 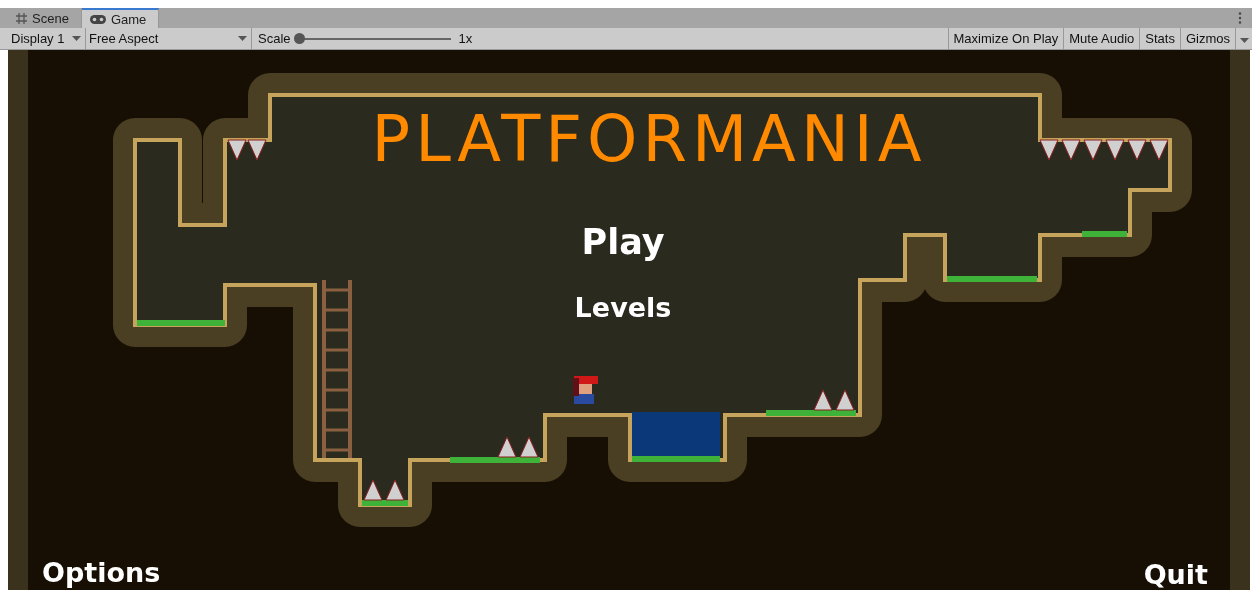 I want to click on dropdown-caret-button, so click(x=1243, y=38).